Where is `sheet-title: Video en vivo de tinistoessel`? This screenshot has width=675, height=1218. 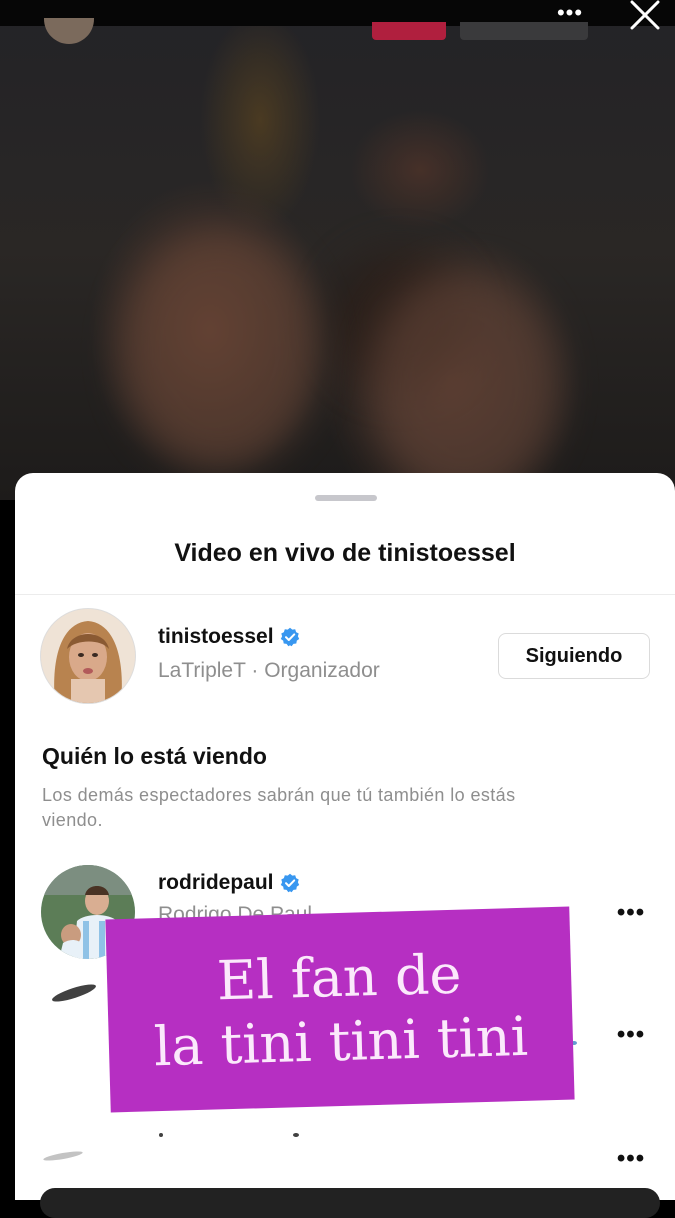
sheet-title: Video en vivo de tinistoessel is located at coordinates (345, 553).